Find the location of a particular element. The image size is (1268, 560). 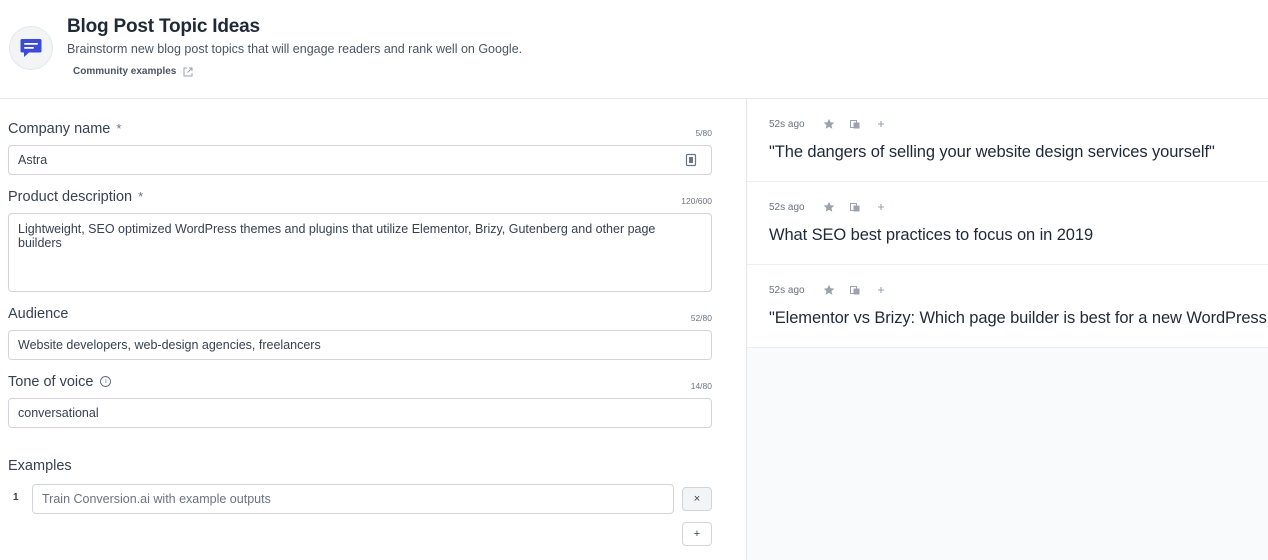

external-link-icon is located at coordinates (188, 72).